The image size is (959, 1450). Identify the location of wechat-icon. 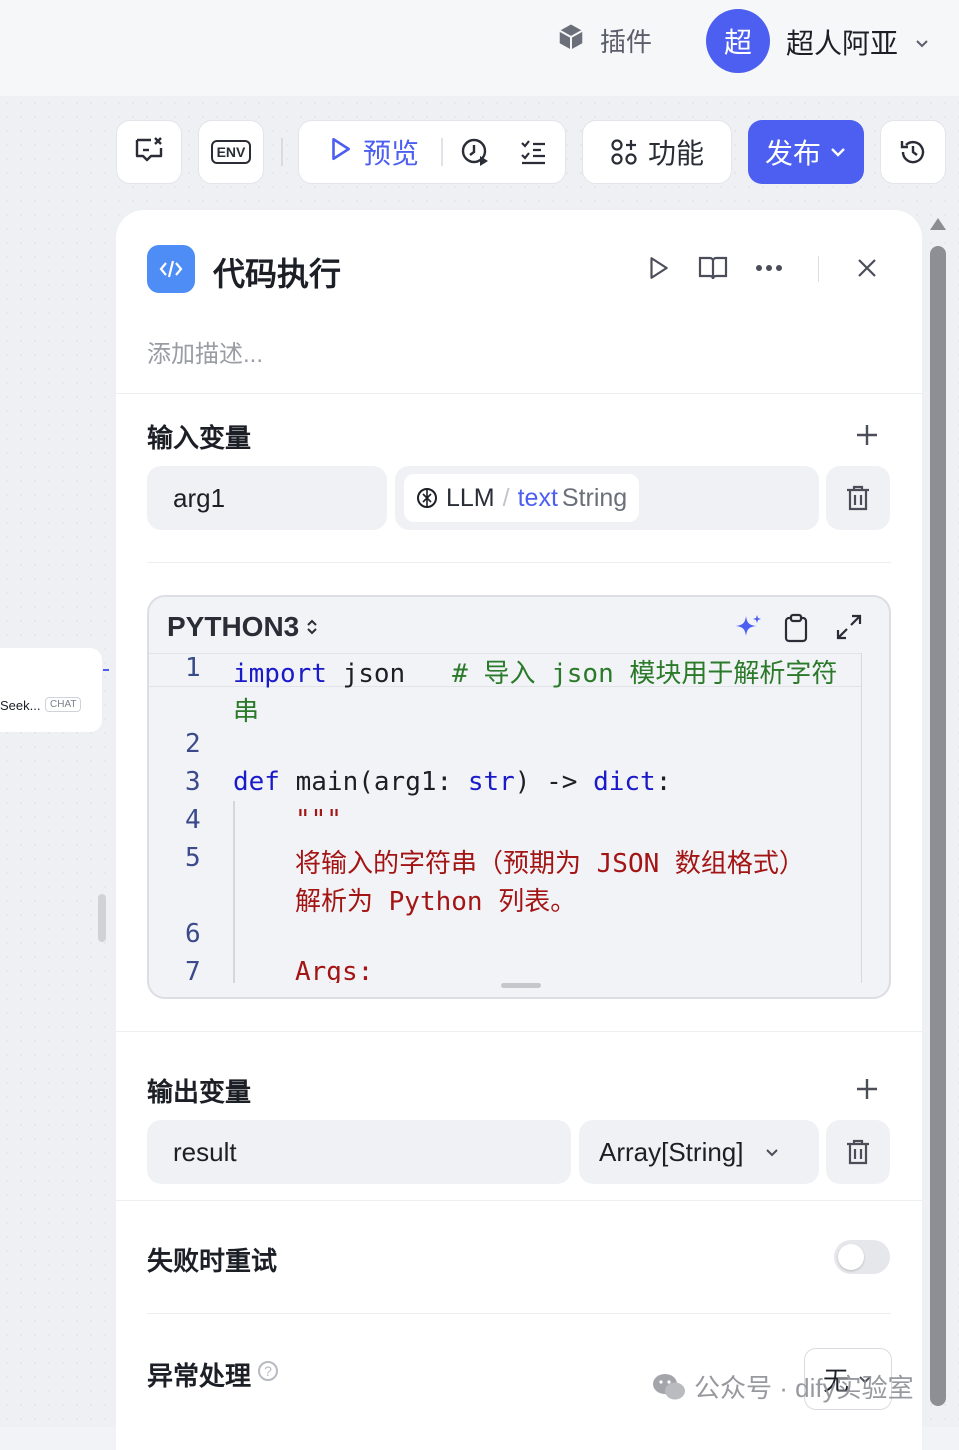
(669, 1387).